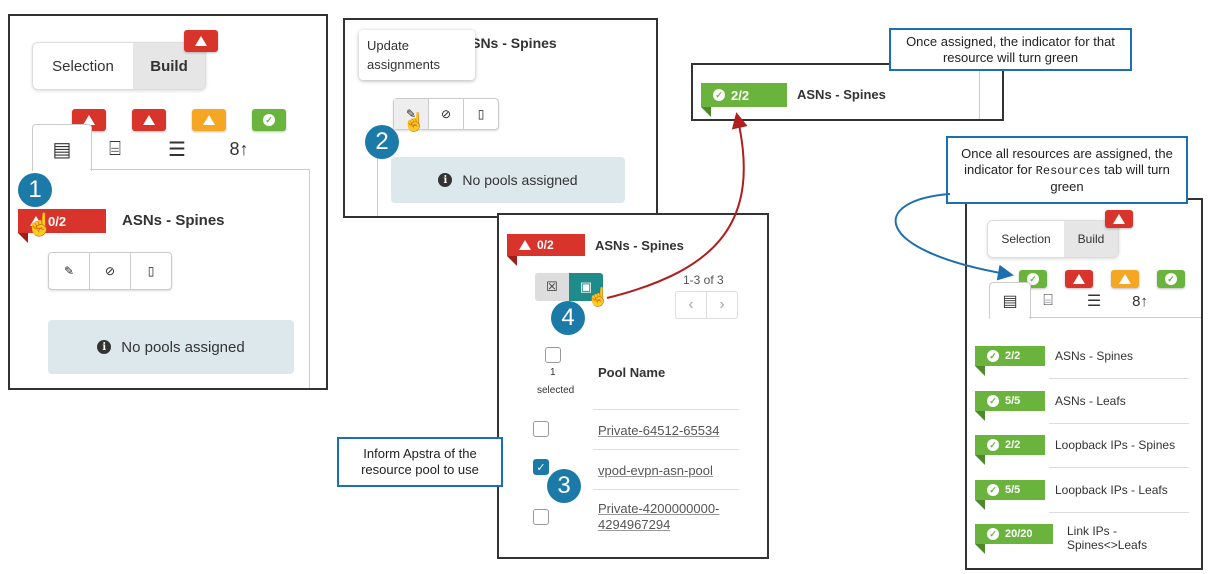  Describe the element at coordinates (810, 205) in the screenshot. I see `annotation-arrows` at that location.